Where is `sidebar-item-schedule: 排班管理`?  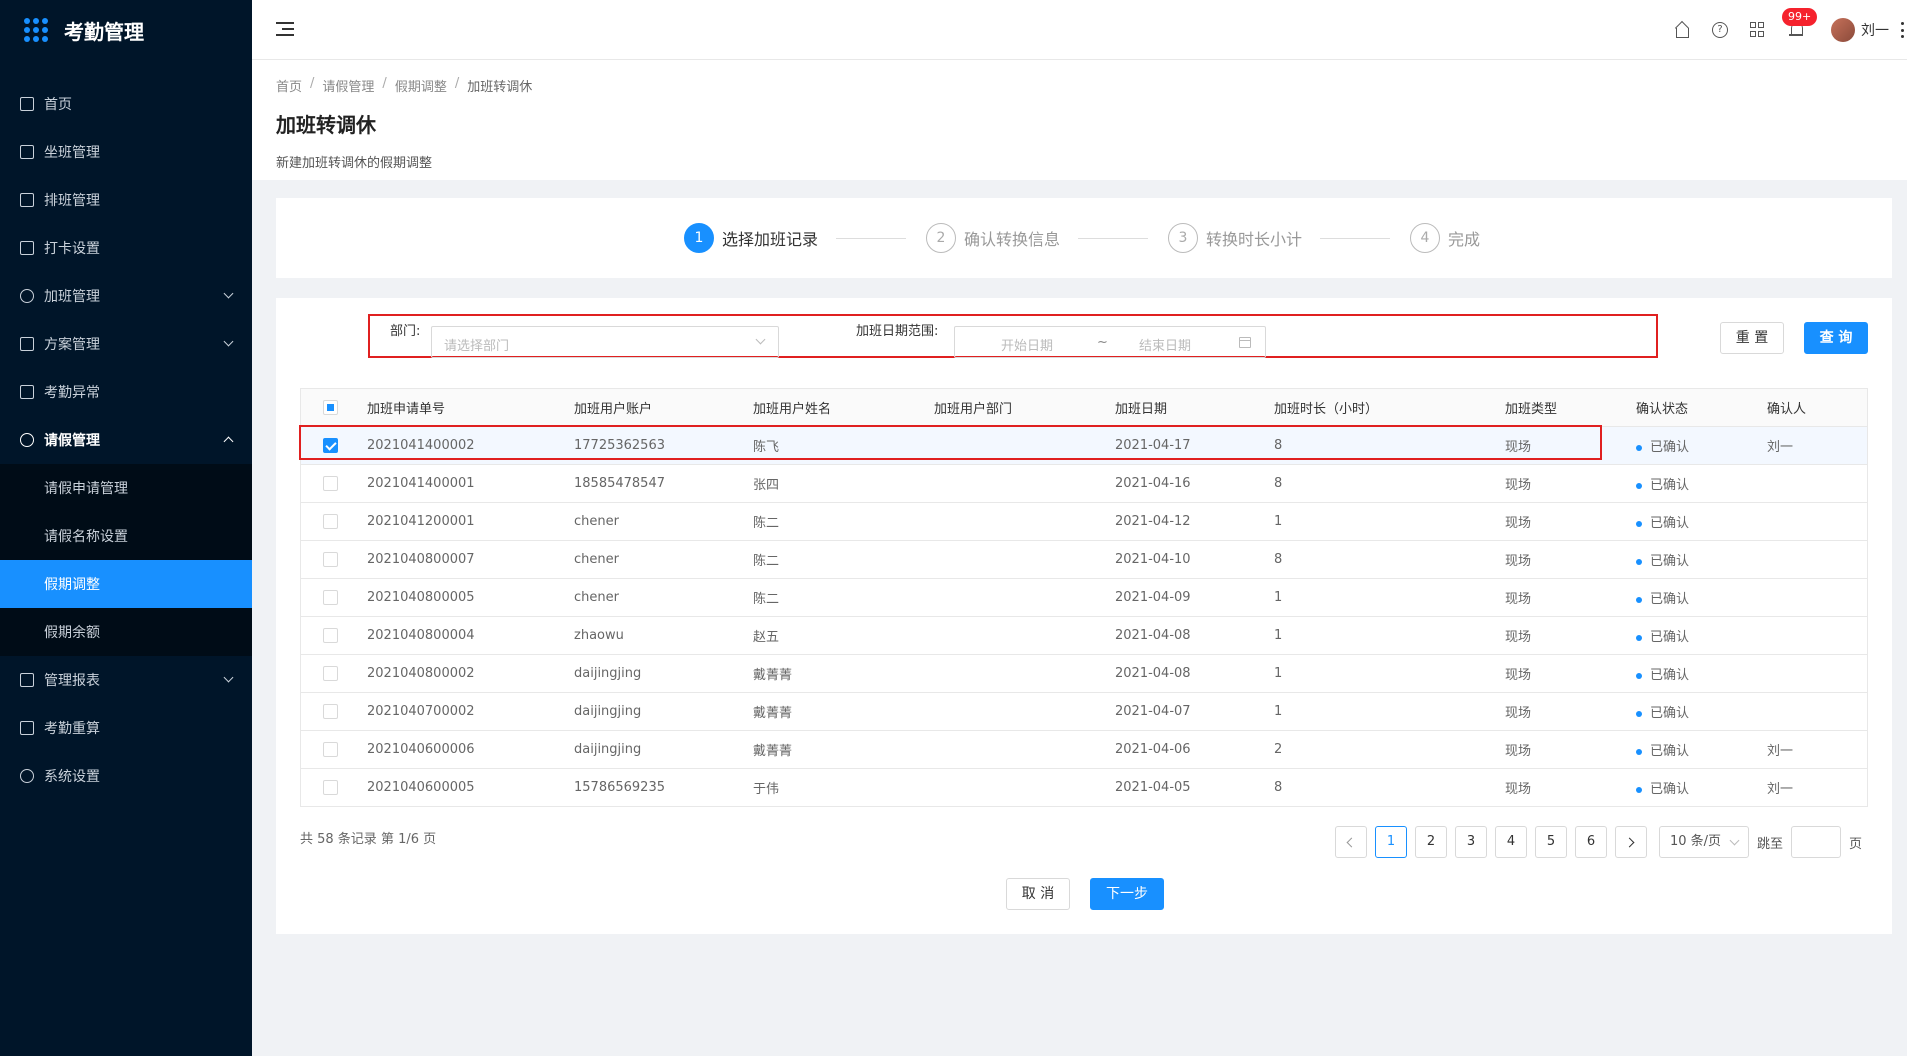
sidebar-item-schedule: 排班管理 is located at coordinates (126, 200).